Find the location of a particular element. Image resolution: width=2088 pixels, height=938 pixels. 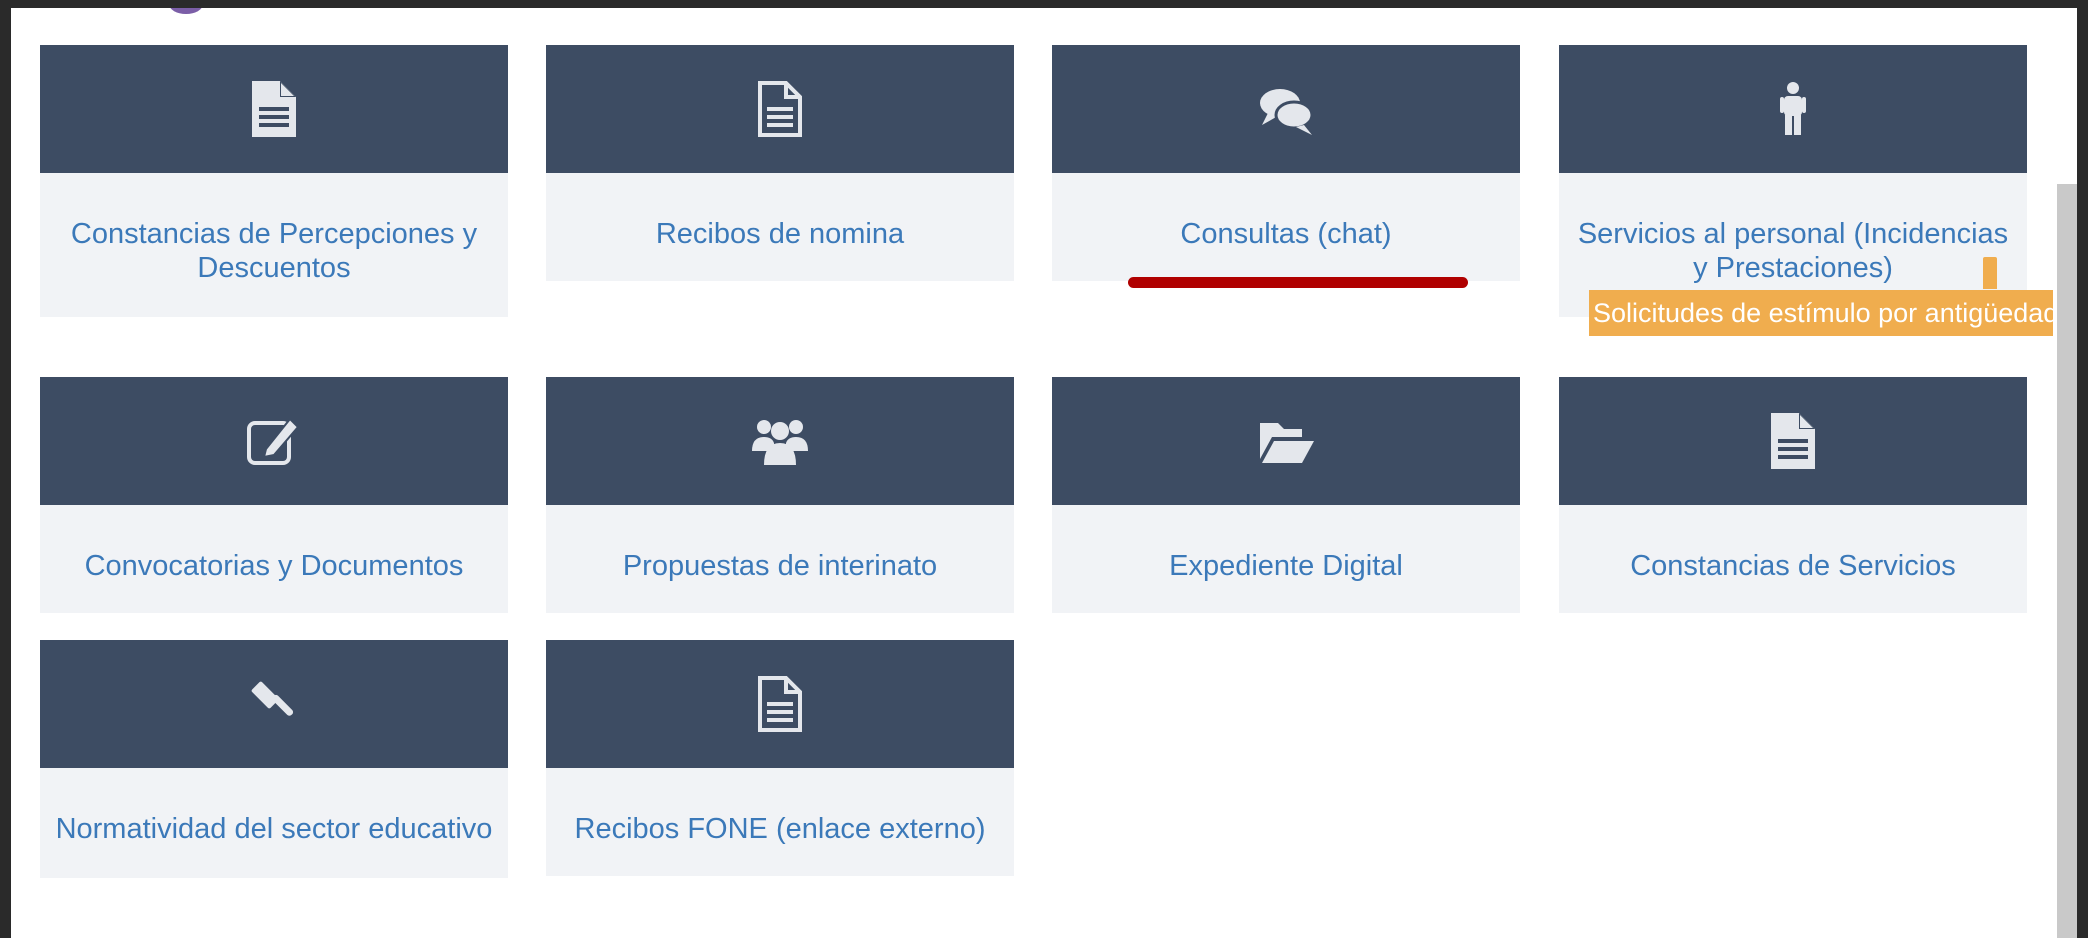

person-icon is located at coordinates (1793, 108).